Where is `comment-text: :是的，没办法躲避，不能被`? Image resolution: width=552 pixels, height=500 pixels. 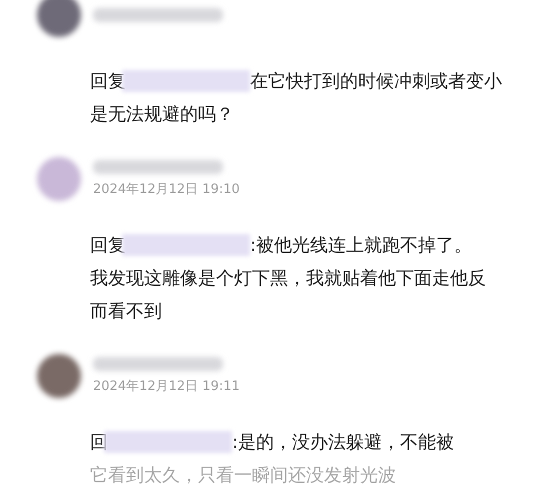 comment-text: :是的，没办法躲避，不能被 is located at coordinates (343, 442).